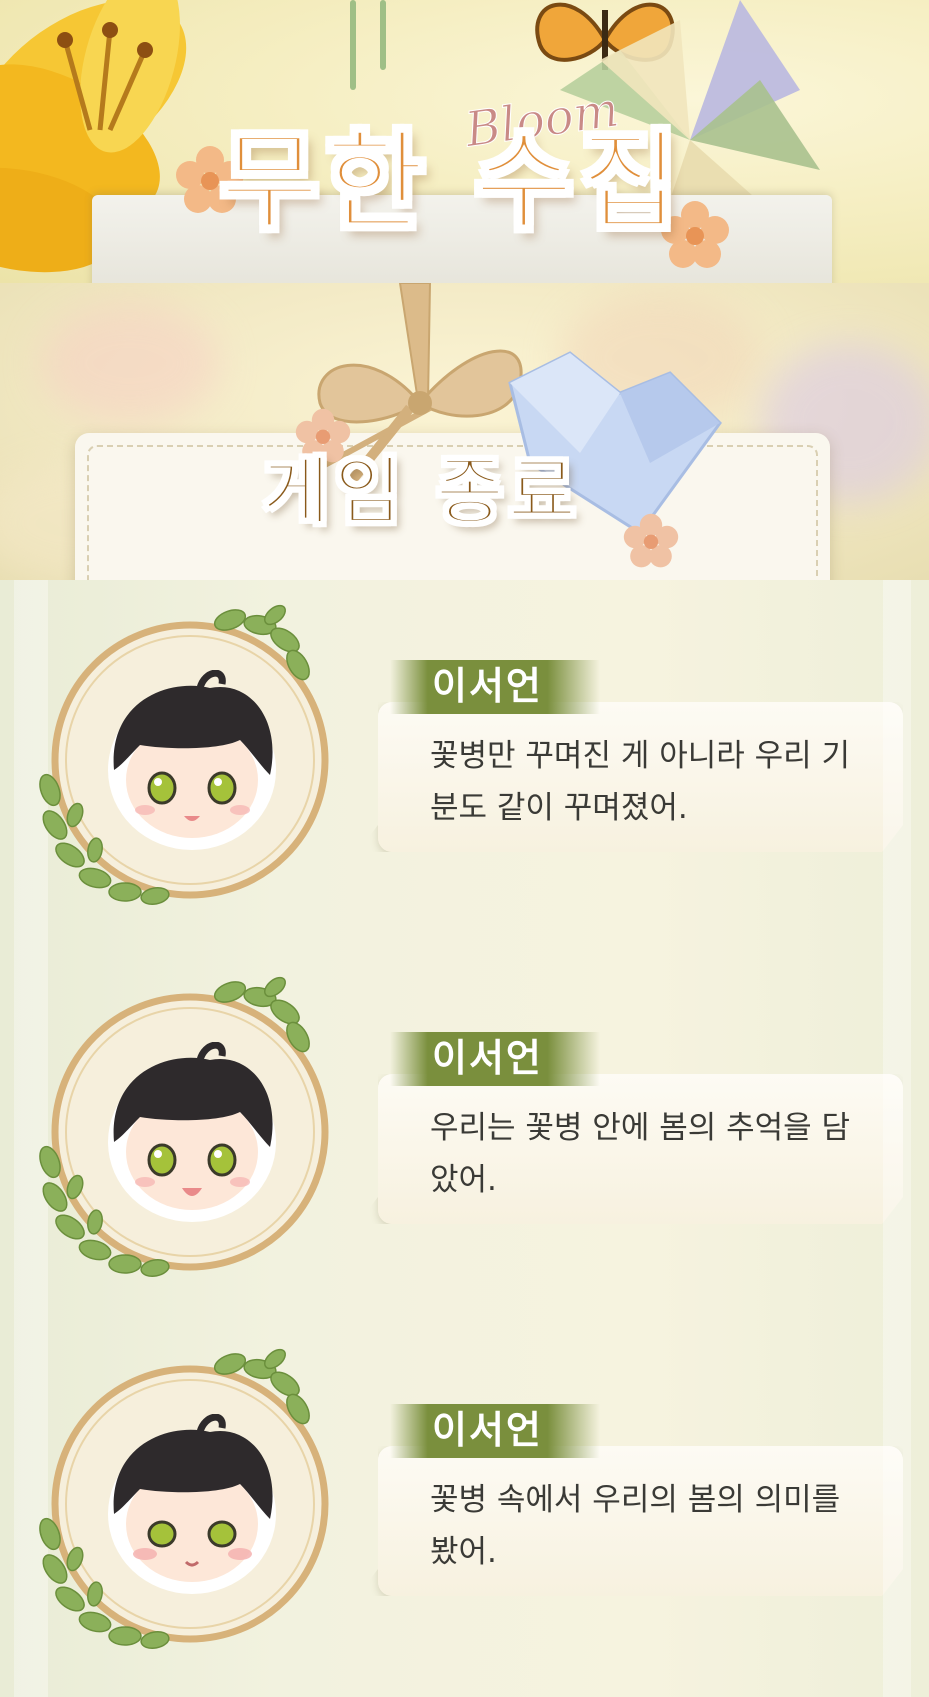 The height and width of the screenshot is (1697, 929). I want to click on app-title: 무한 수집, so click(451, 173).